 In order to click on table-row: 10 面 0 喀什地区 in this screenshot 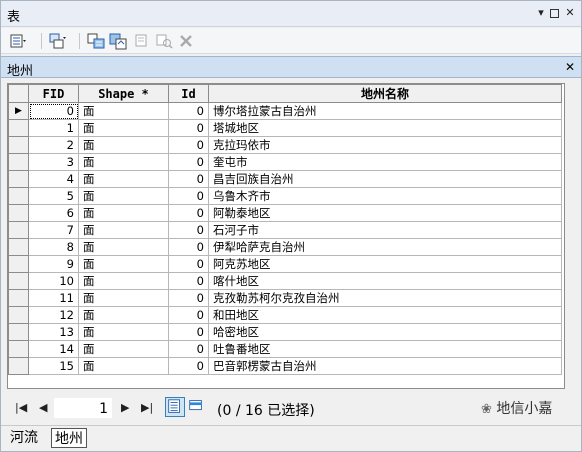, I will do `click(285, 281)`.